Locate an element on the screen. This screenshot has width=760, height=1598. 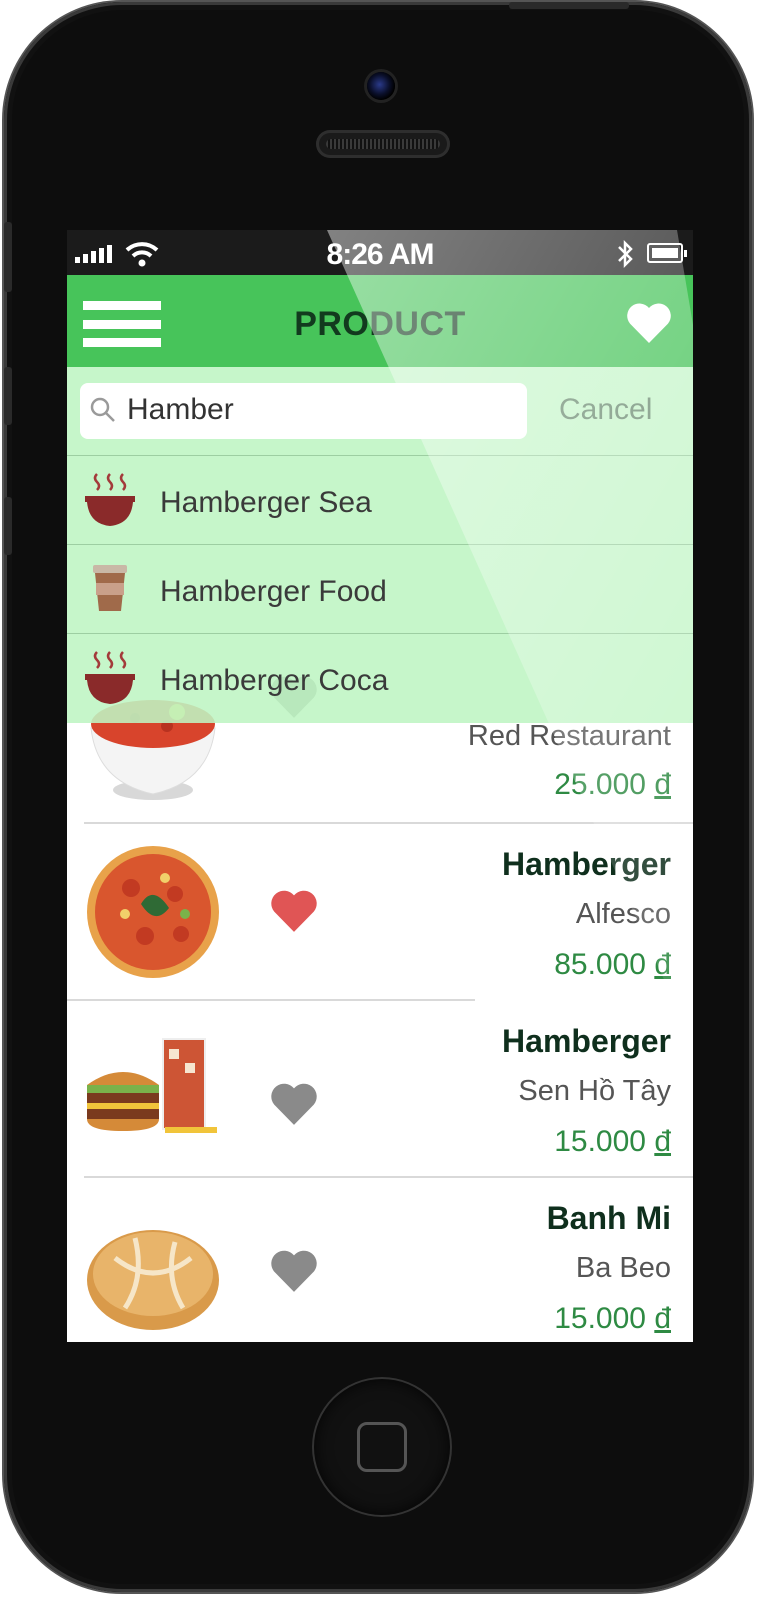
search-input: Hamber is located at coordinates (180, 410).